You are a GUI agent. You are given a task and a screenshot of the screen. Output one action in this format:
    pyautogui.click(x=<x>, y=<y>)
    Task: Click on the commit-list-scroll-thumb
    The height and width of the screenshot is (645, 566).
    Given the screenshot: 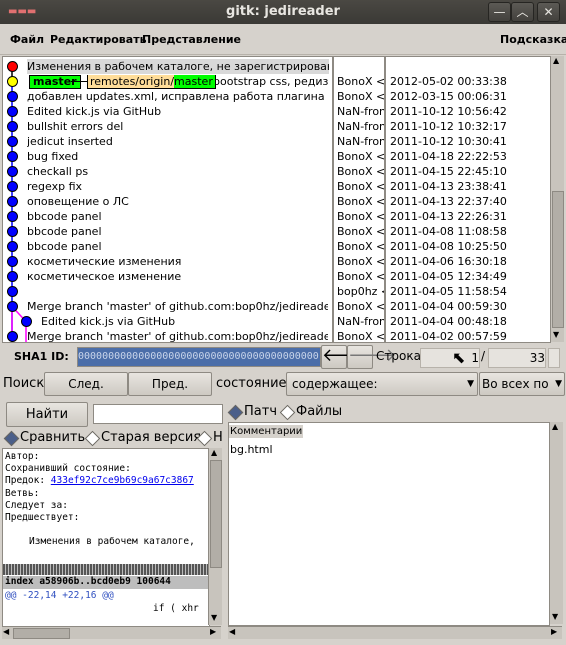 What is the action you would take?
    pyautogui.click(x=558, y=259)
    